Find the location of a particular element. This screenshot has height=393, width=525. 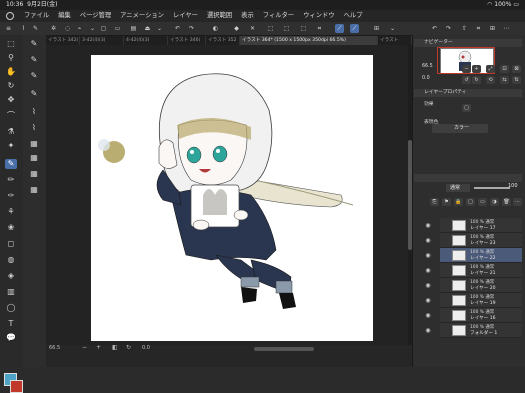

clear-icon: ✕ is located at coordinates (252, 28).